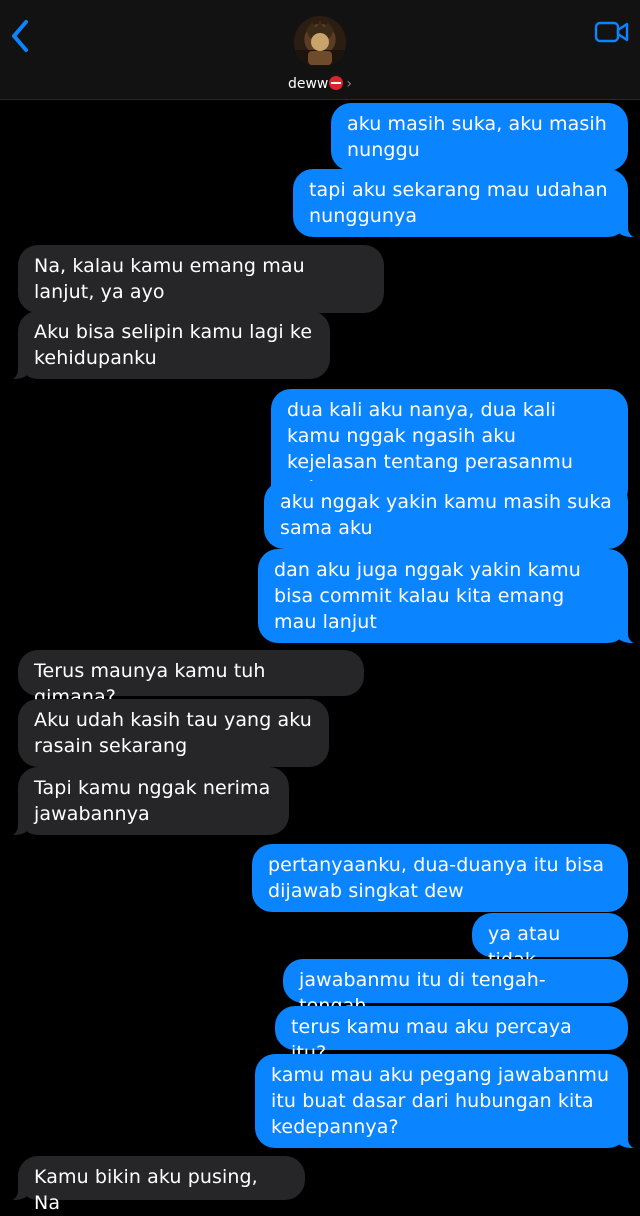  I want to click on video-camera-icon, so click(611, 32).